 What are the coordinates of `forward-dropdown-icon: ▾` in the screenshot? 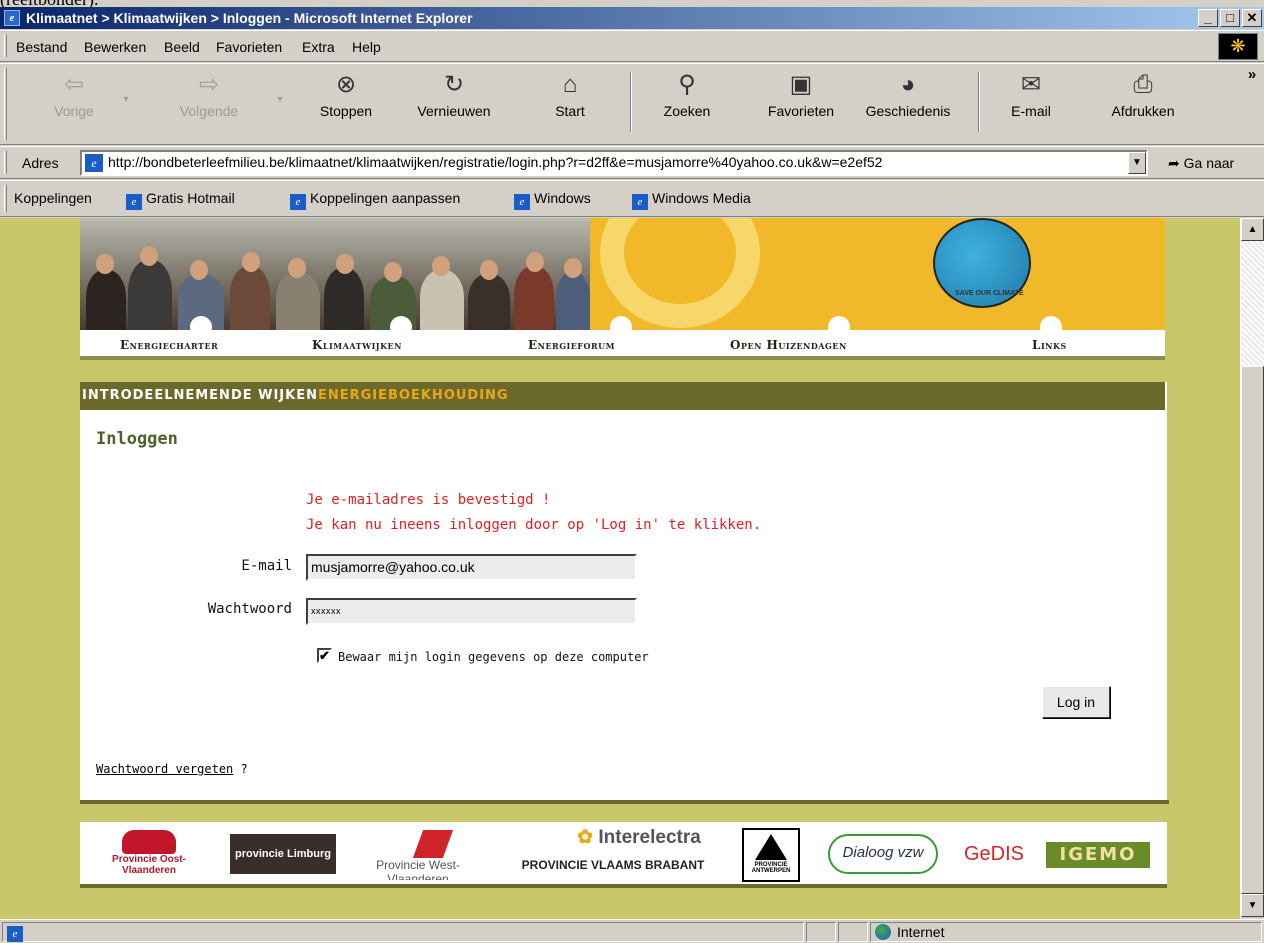 It's located at (280, 99).